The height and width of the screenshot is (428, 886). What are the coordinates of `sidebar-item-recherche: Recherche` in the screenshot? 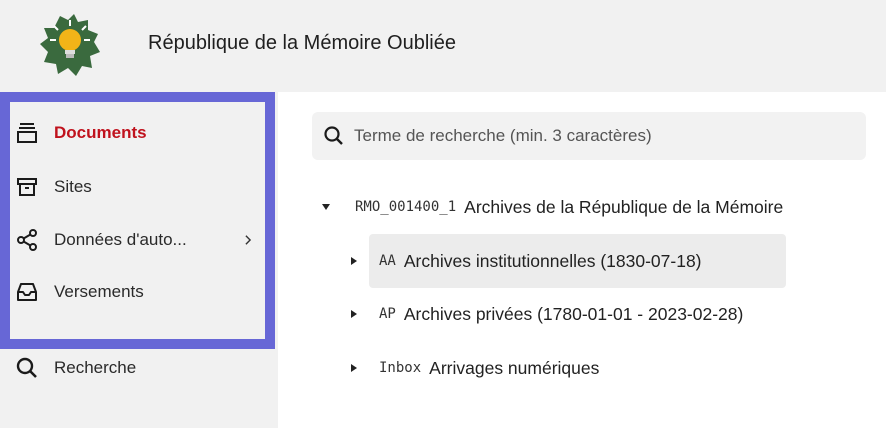 It's located at (75, 368).